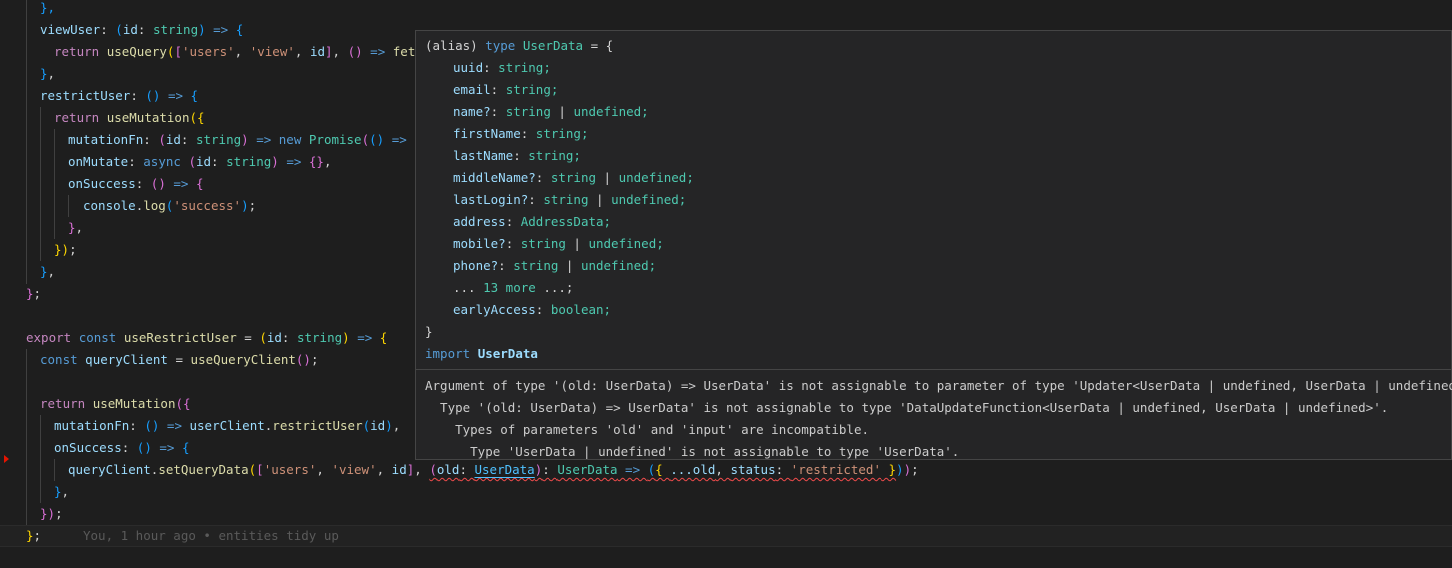  I want to click on type-field: middleName?: string | undefined;, so click(573, 177).